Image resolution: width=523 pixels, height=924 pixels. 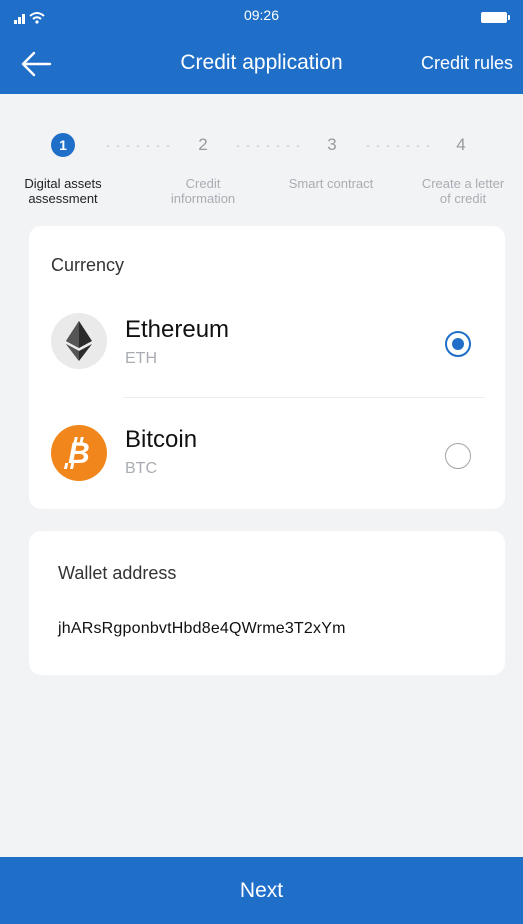 What do you see at coordinates (463, 183) in the screenshot?
I see `step-4-label-line1: Create a letter` at bounding box center [463, 183].